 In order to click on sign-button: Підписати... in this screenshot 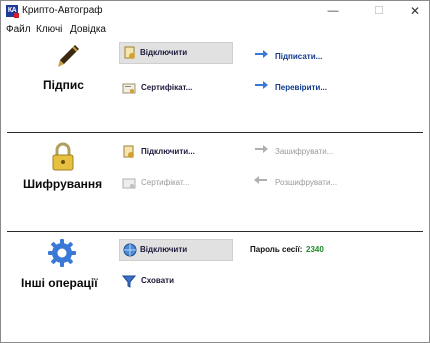, I will do `click(287, 57)`.